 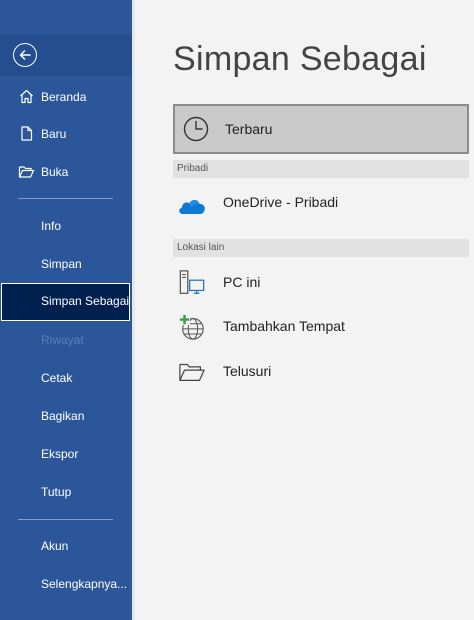 I want to click on sidebar-item-buka: Buka, so click(x=66, y=172).